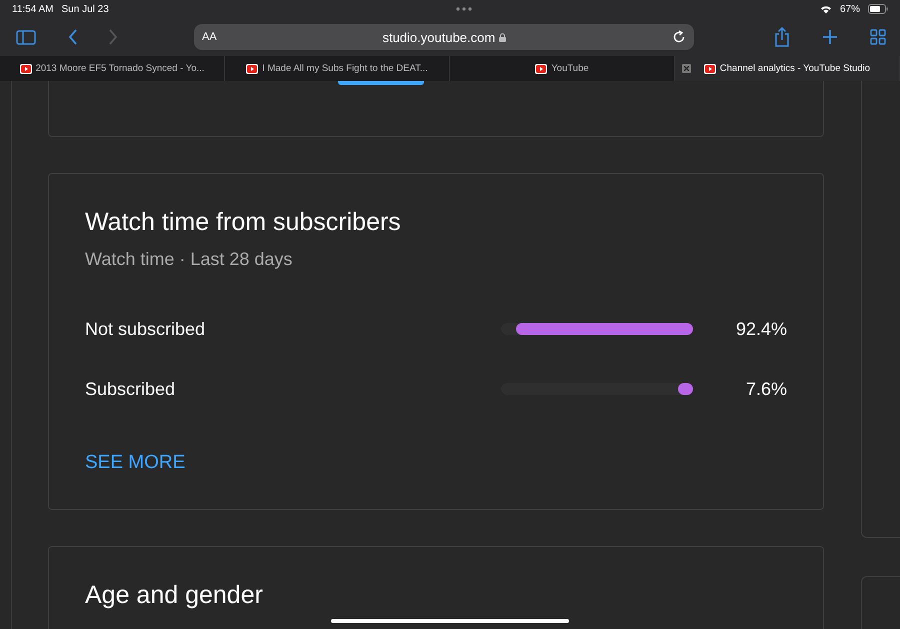 The image size is (900, 629). I want to click on row-percentage: 92.4%, so click(760, 329).